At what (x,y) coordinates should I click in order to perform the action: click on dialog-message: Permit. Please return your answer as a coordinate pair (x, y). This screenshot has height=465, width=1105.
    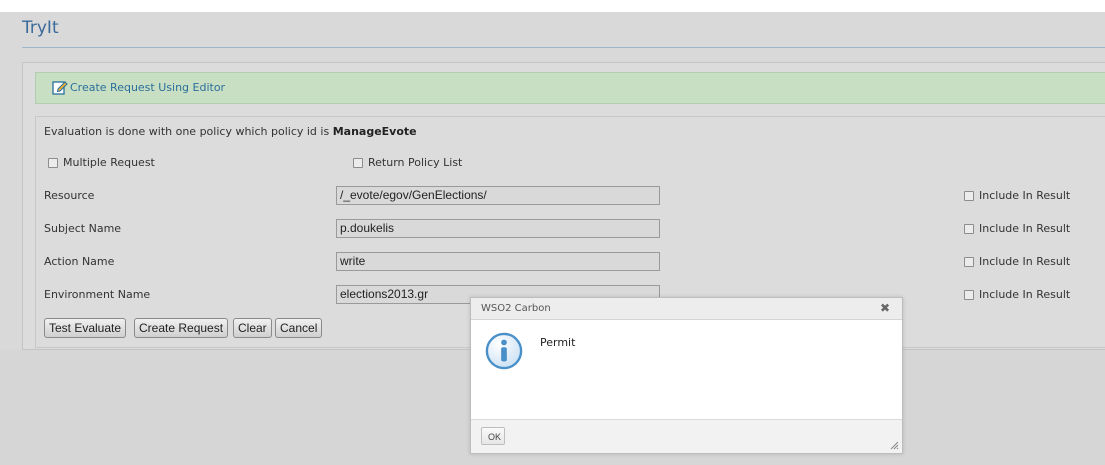
    Looking at the image, I should click on (558, 342).